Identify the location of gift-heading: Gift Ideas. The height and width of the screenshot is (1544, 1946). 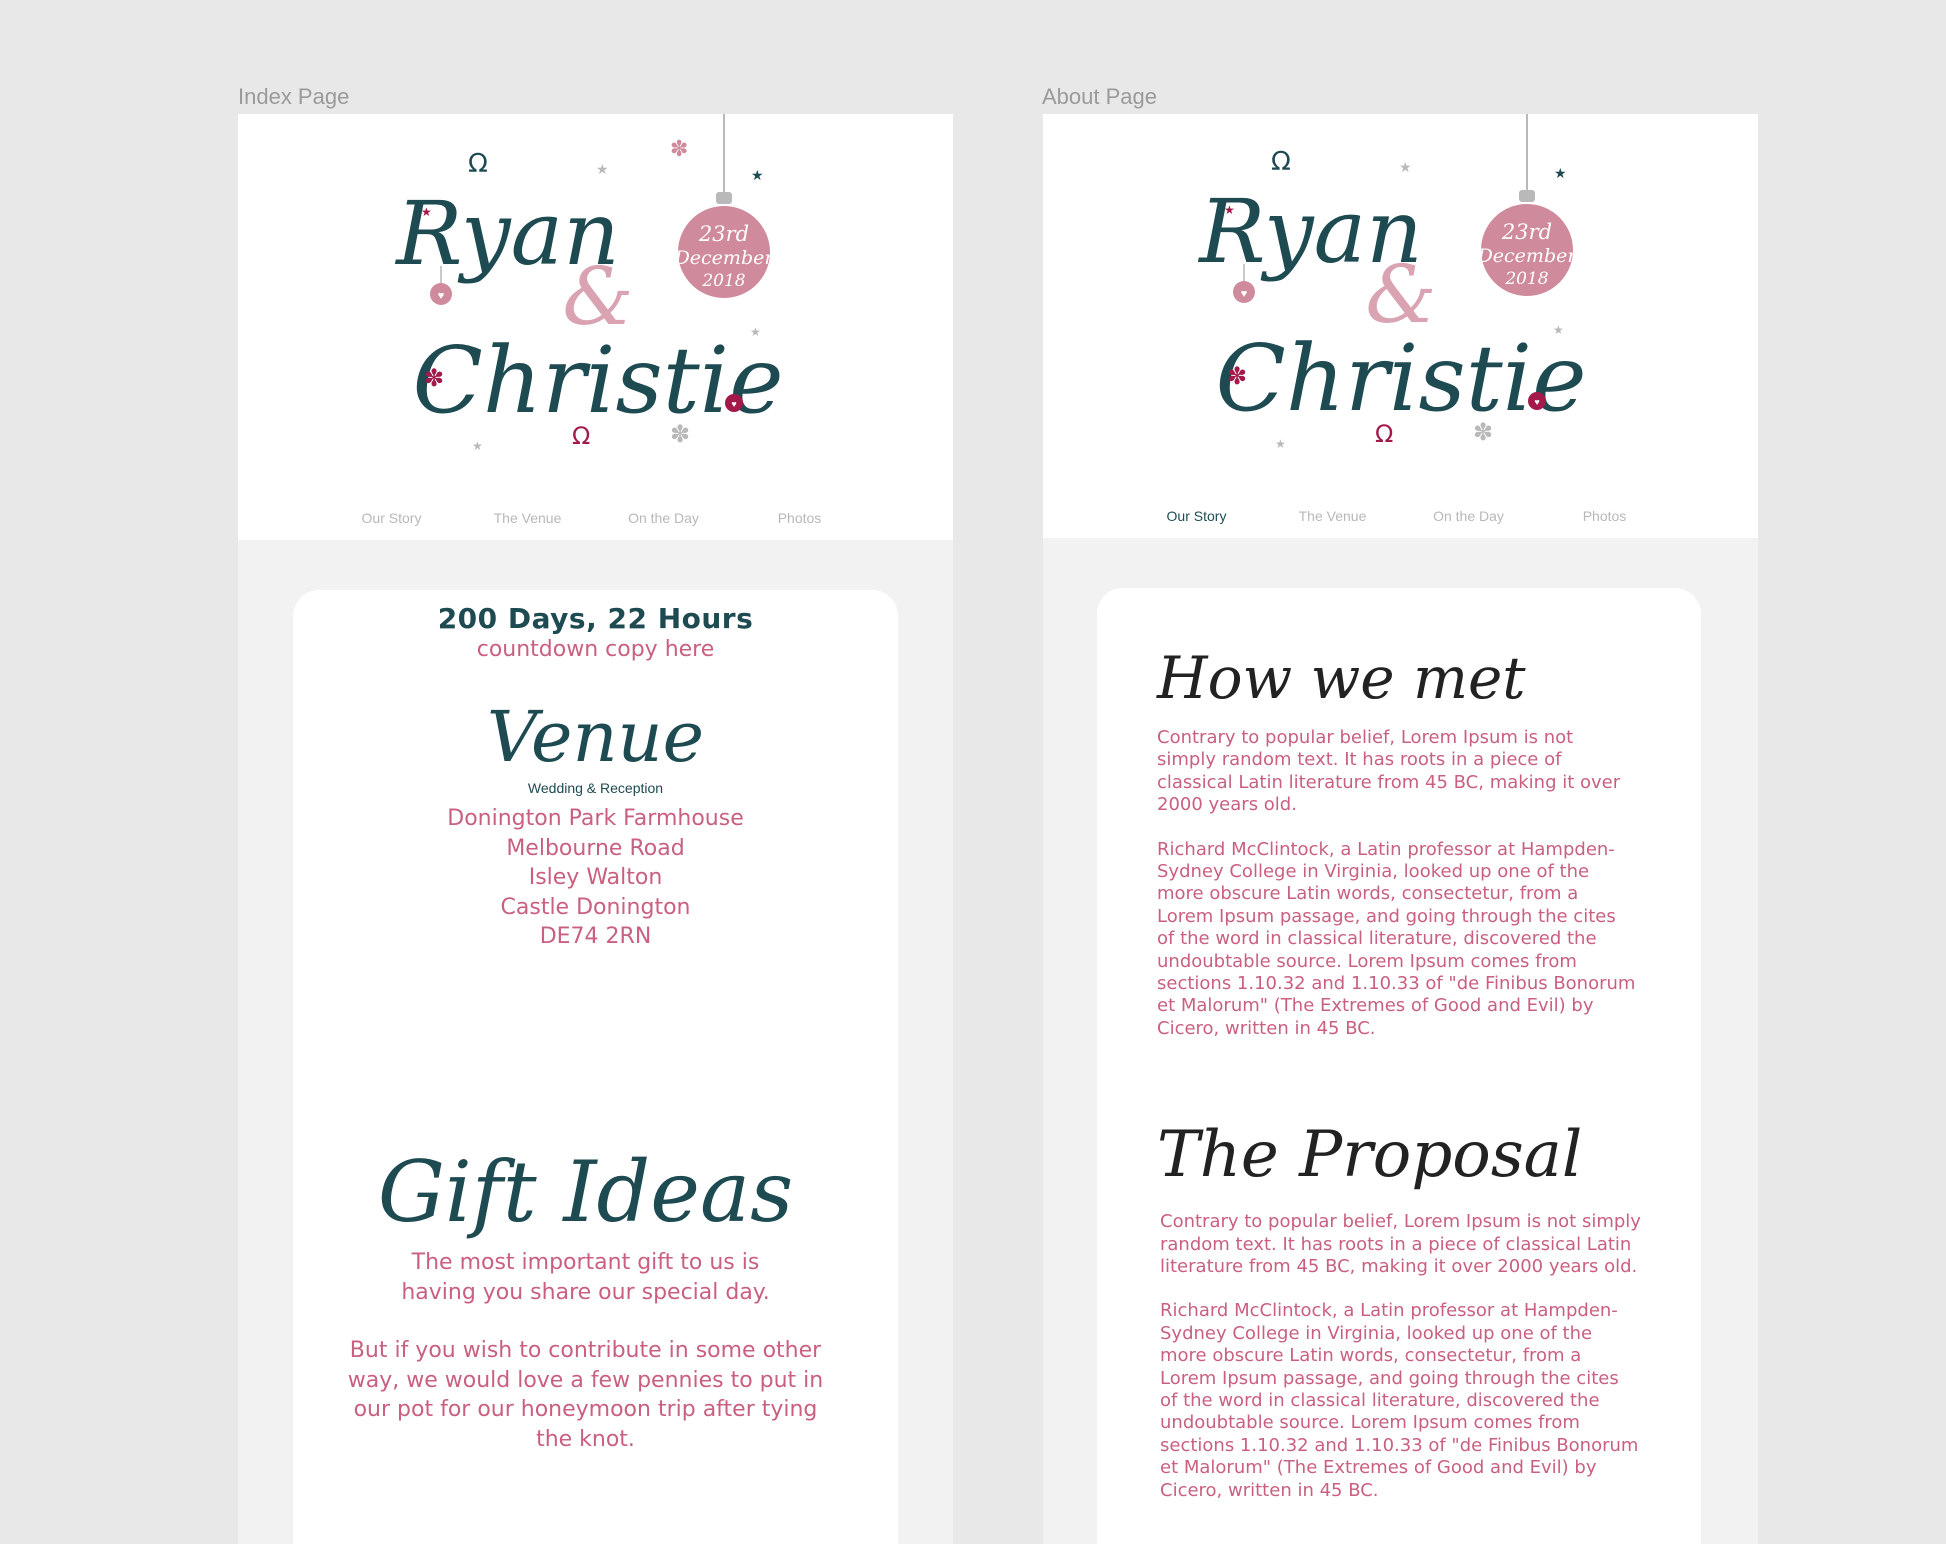
(585, 1192).